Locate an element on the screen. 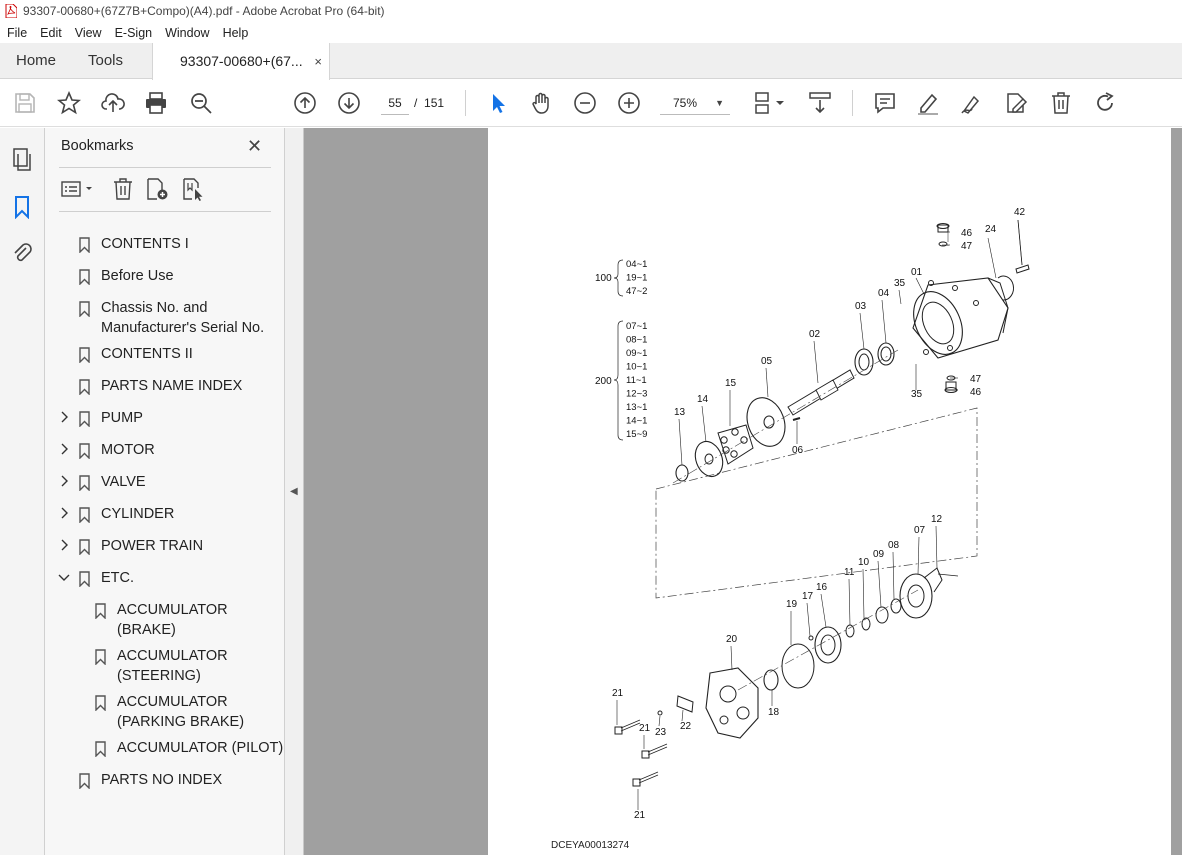 This screenshot has height=855, width=1182. highlight-icon is located at coordinates (928, 103).